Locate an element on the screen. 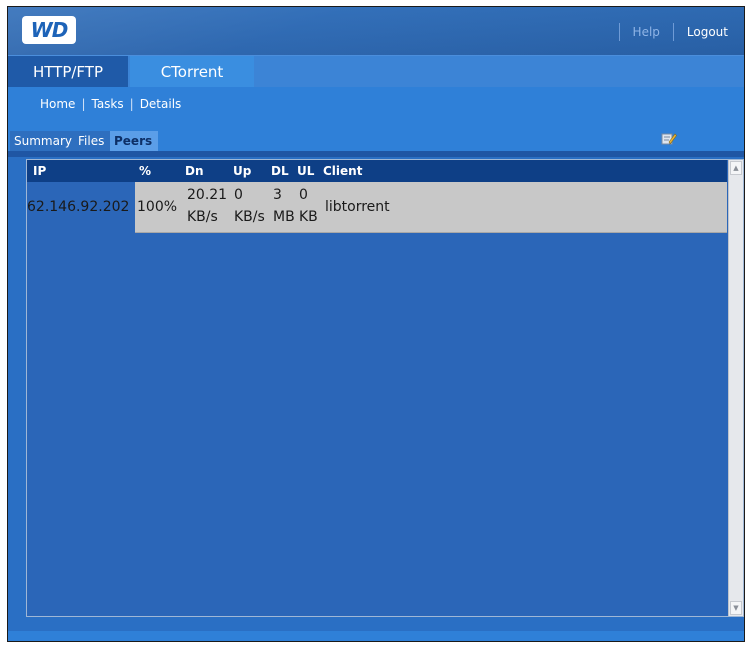 This screenshot has height=646, width=745. peer-ul-value: 0 is located at coordinates (303, 195).